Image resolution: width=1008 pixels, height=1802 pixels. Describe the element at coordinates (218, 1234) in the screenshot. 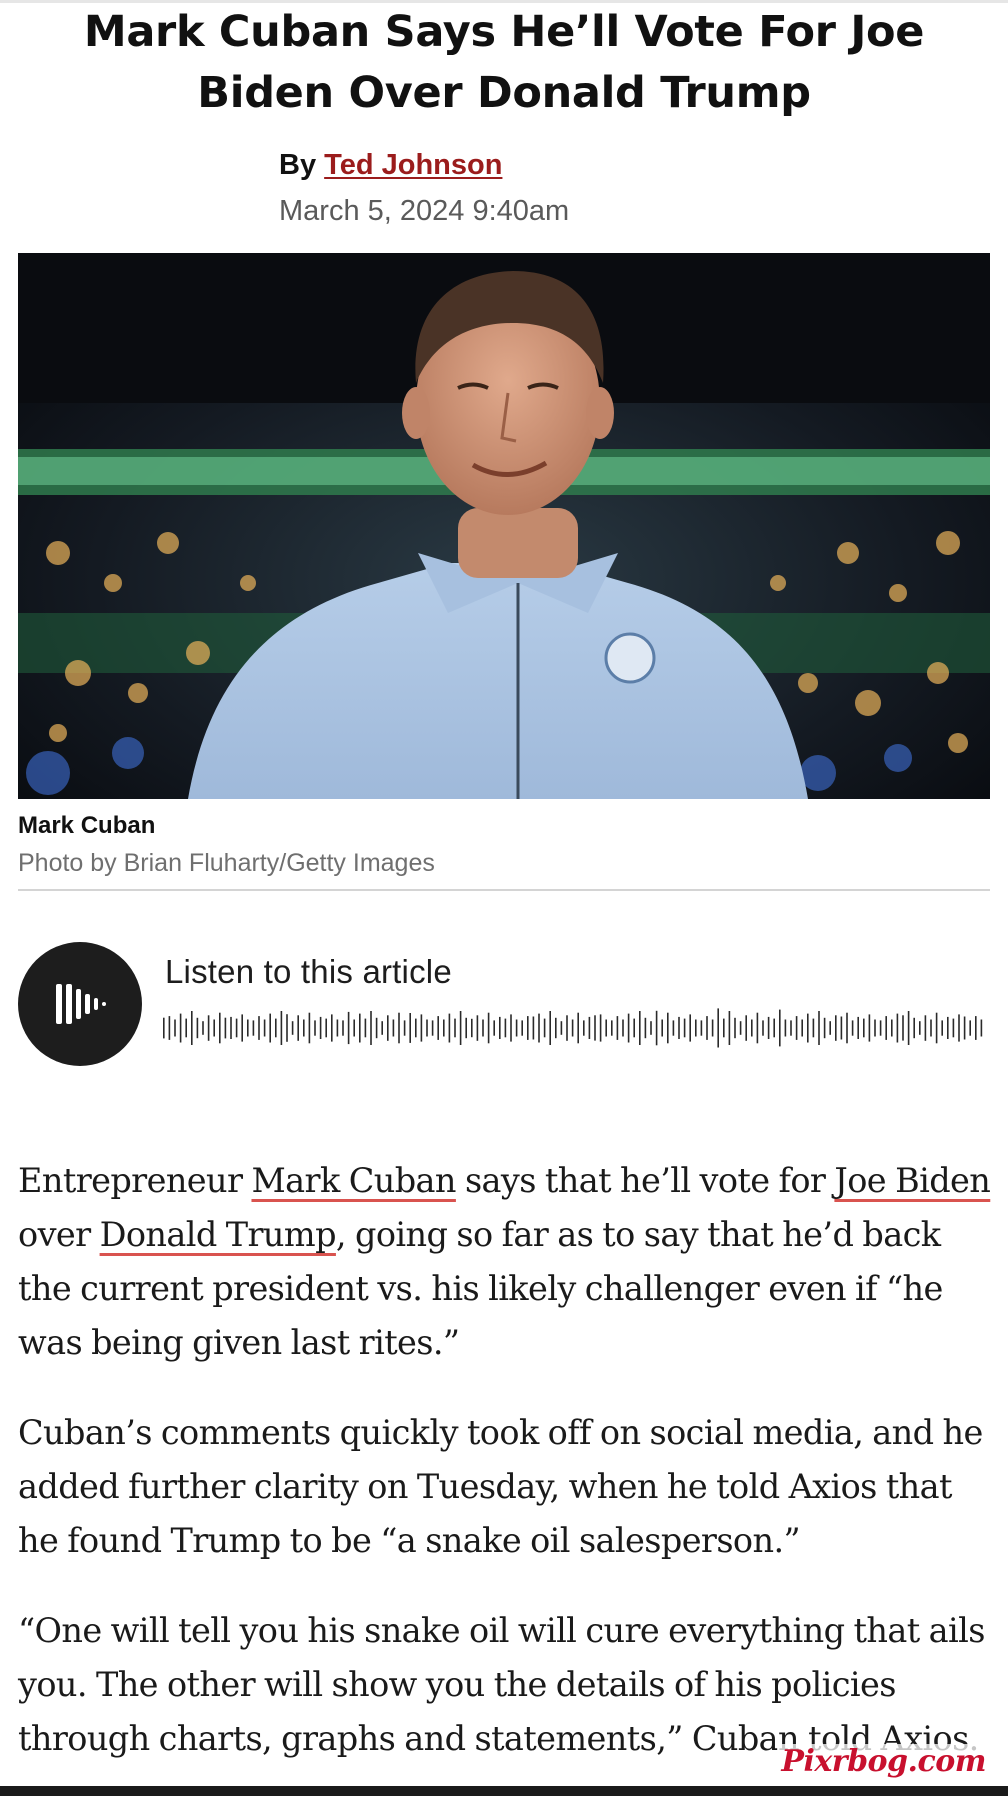

I see `link-donald-trump: Donald Trump` at that location.